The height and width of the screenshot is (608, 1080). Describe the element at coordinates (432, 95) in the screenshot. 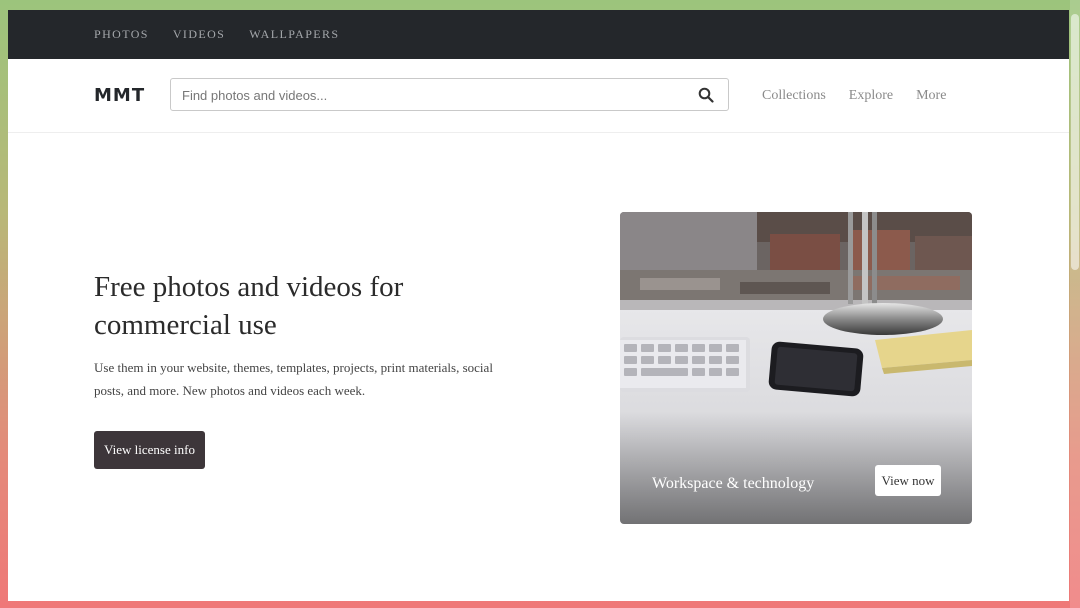

I see `search-input` at that location.